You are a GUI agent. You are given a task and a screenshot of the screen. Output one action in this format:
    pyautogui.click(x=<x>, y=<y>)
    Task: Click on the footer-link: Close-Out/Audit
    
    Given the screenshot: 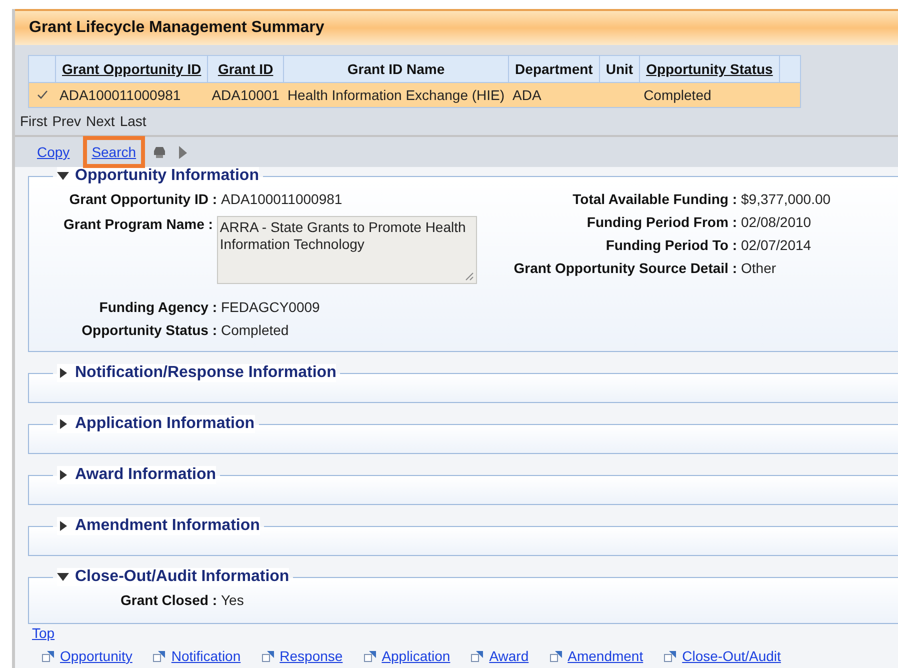 What is the action you would take?
    pyautogui.click(x=731, y=656)
    